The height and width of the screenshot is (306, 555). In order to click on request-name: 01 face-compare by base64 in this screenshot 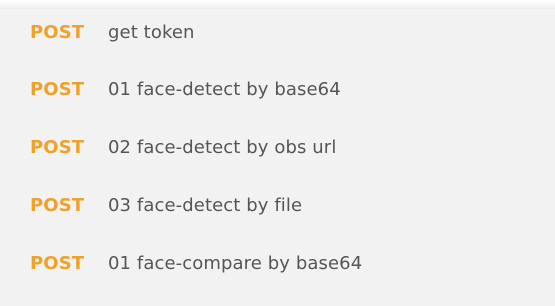, I will do `click(235, 263)`.